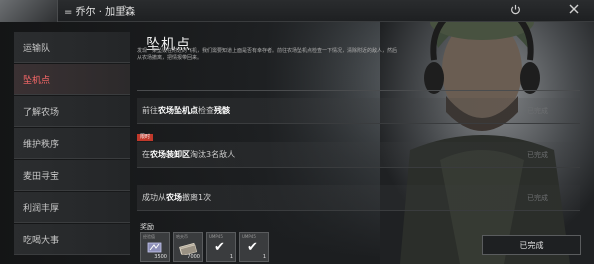 This screenshot has height=264, width=594. Describe the element at coordinates (72, 175) in the screenshot. I see `sidebar-item-treasure: 麦田寻宝` at that location.